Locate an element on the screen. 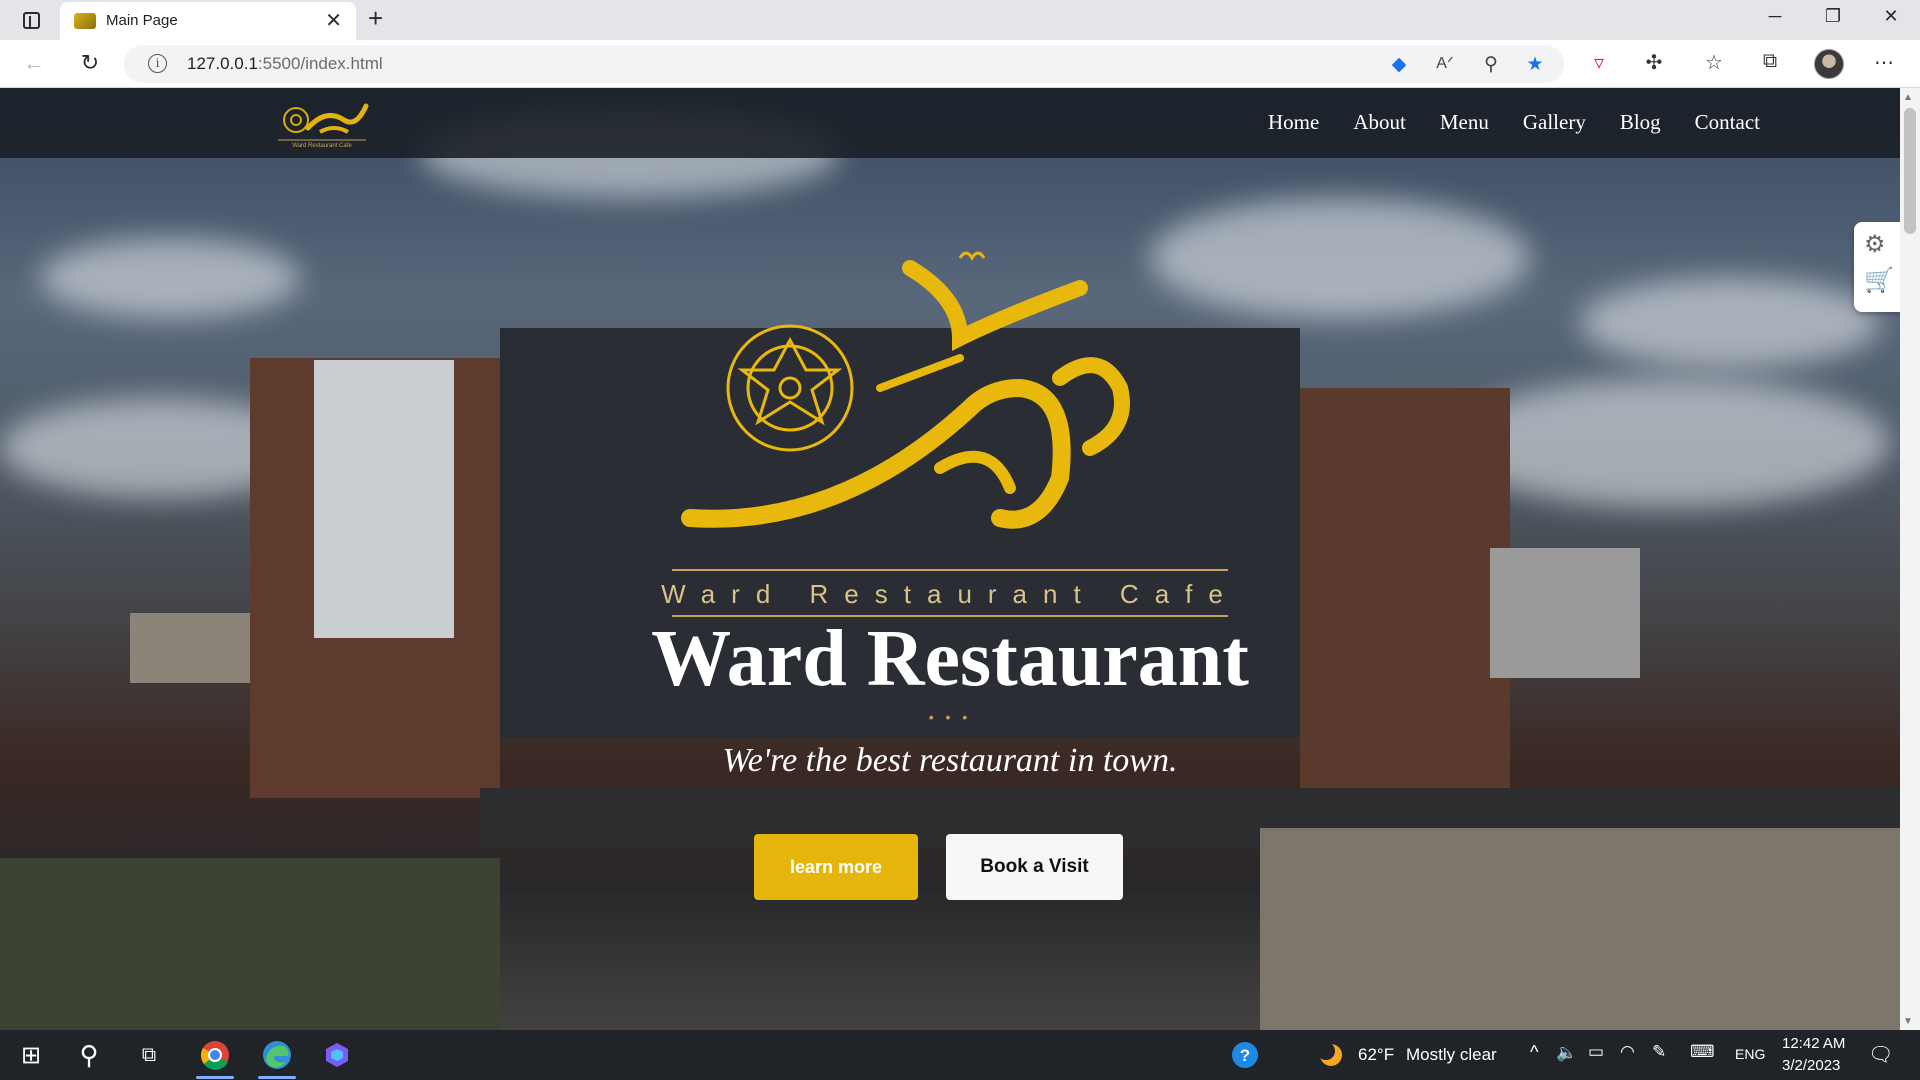  main-nav: Home About Menu Gallery Blog Contact is located at coordinates (1514, 122).